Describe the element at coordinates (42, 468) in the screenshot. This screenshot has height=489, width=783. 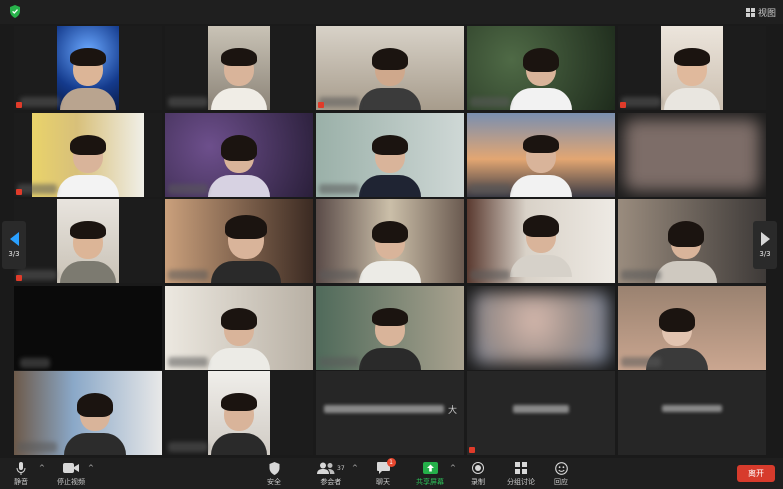
I see `audio-options-caret-icon: ^` at that location.